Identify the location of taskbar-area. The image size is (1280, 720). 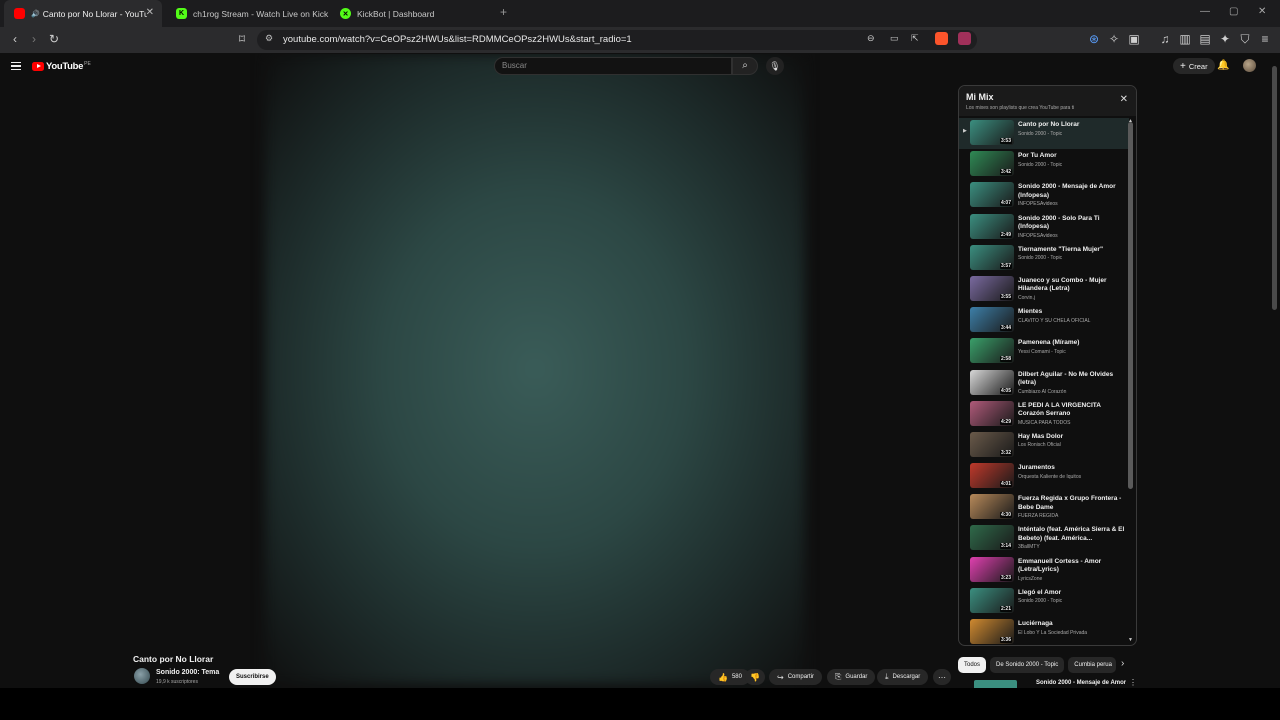
(640, 704).